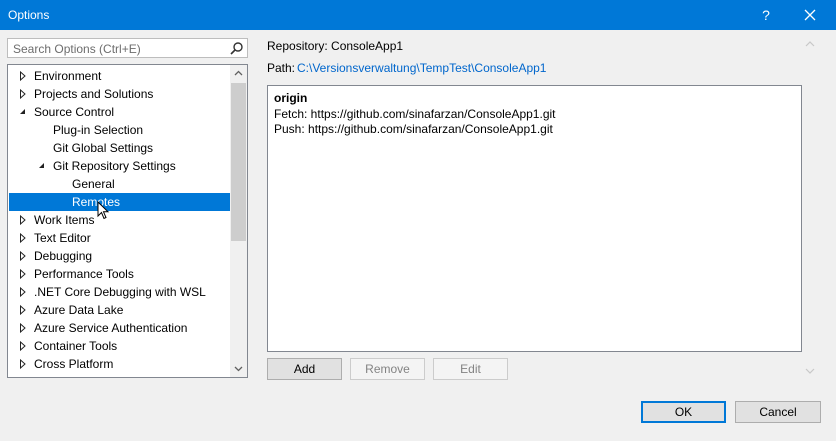 This screenshot has height=441, width=836. Describe the element at coordinates (114, 166) in the screenshot. I see `tree-item-label: Git Repository Settings` at that location.